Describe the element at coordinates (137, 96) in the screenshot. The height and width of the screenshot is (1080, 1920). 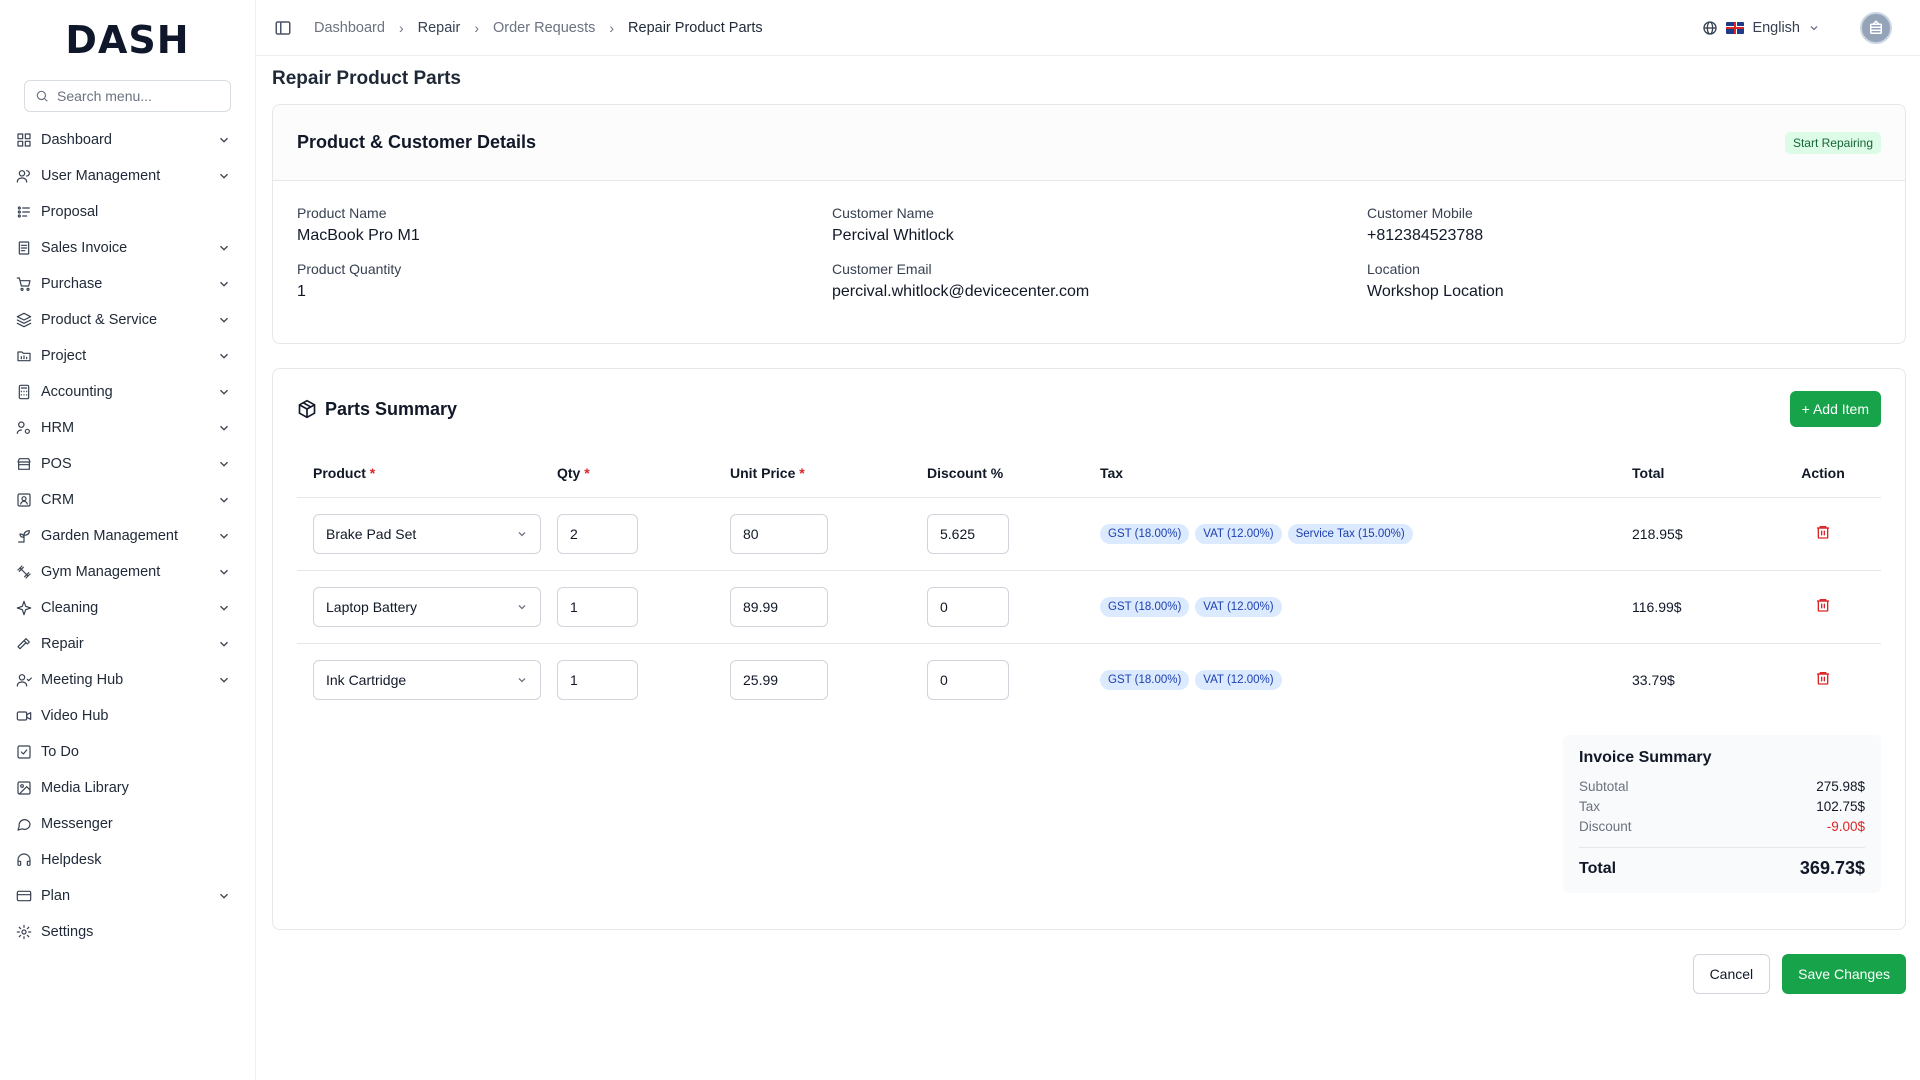
I see `search-input` at that location.